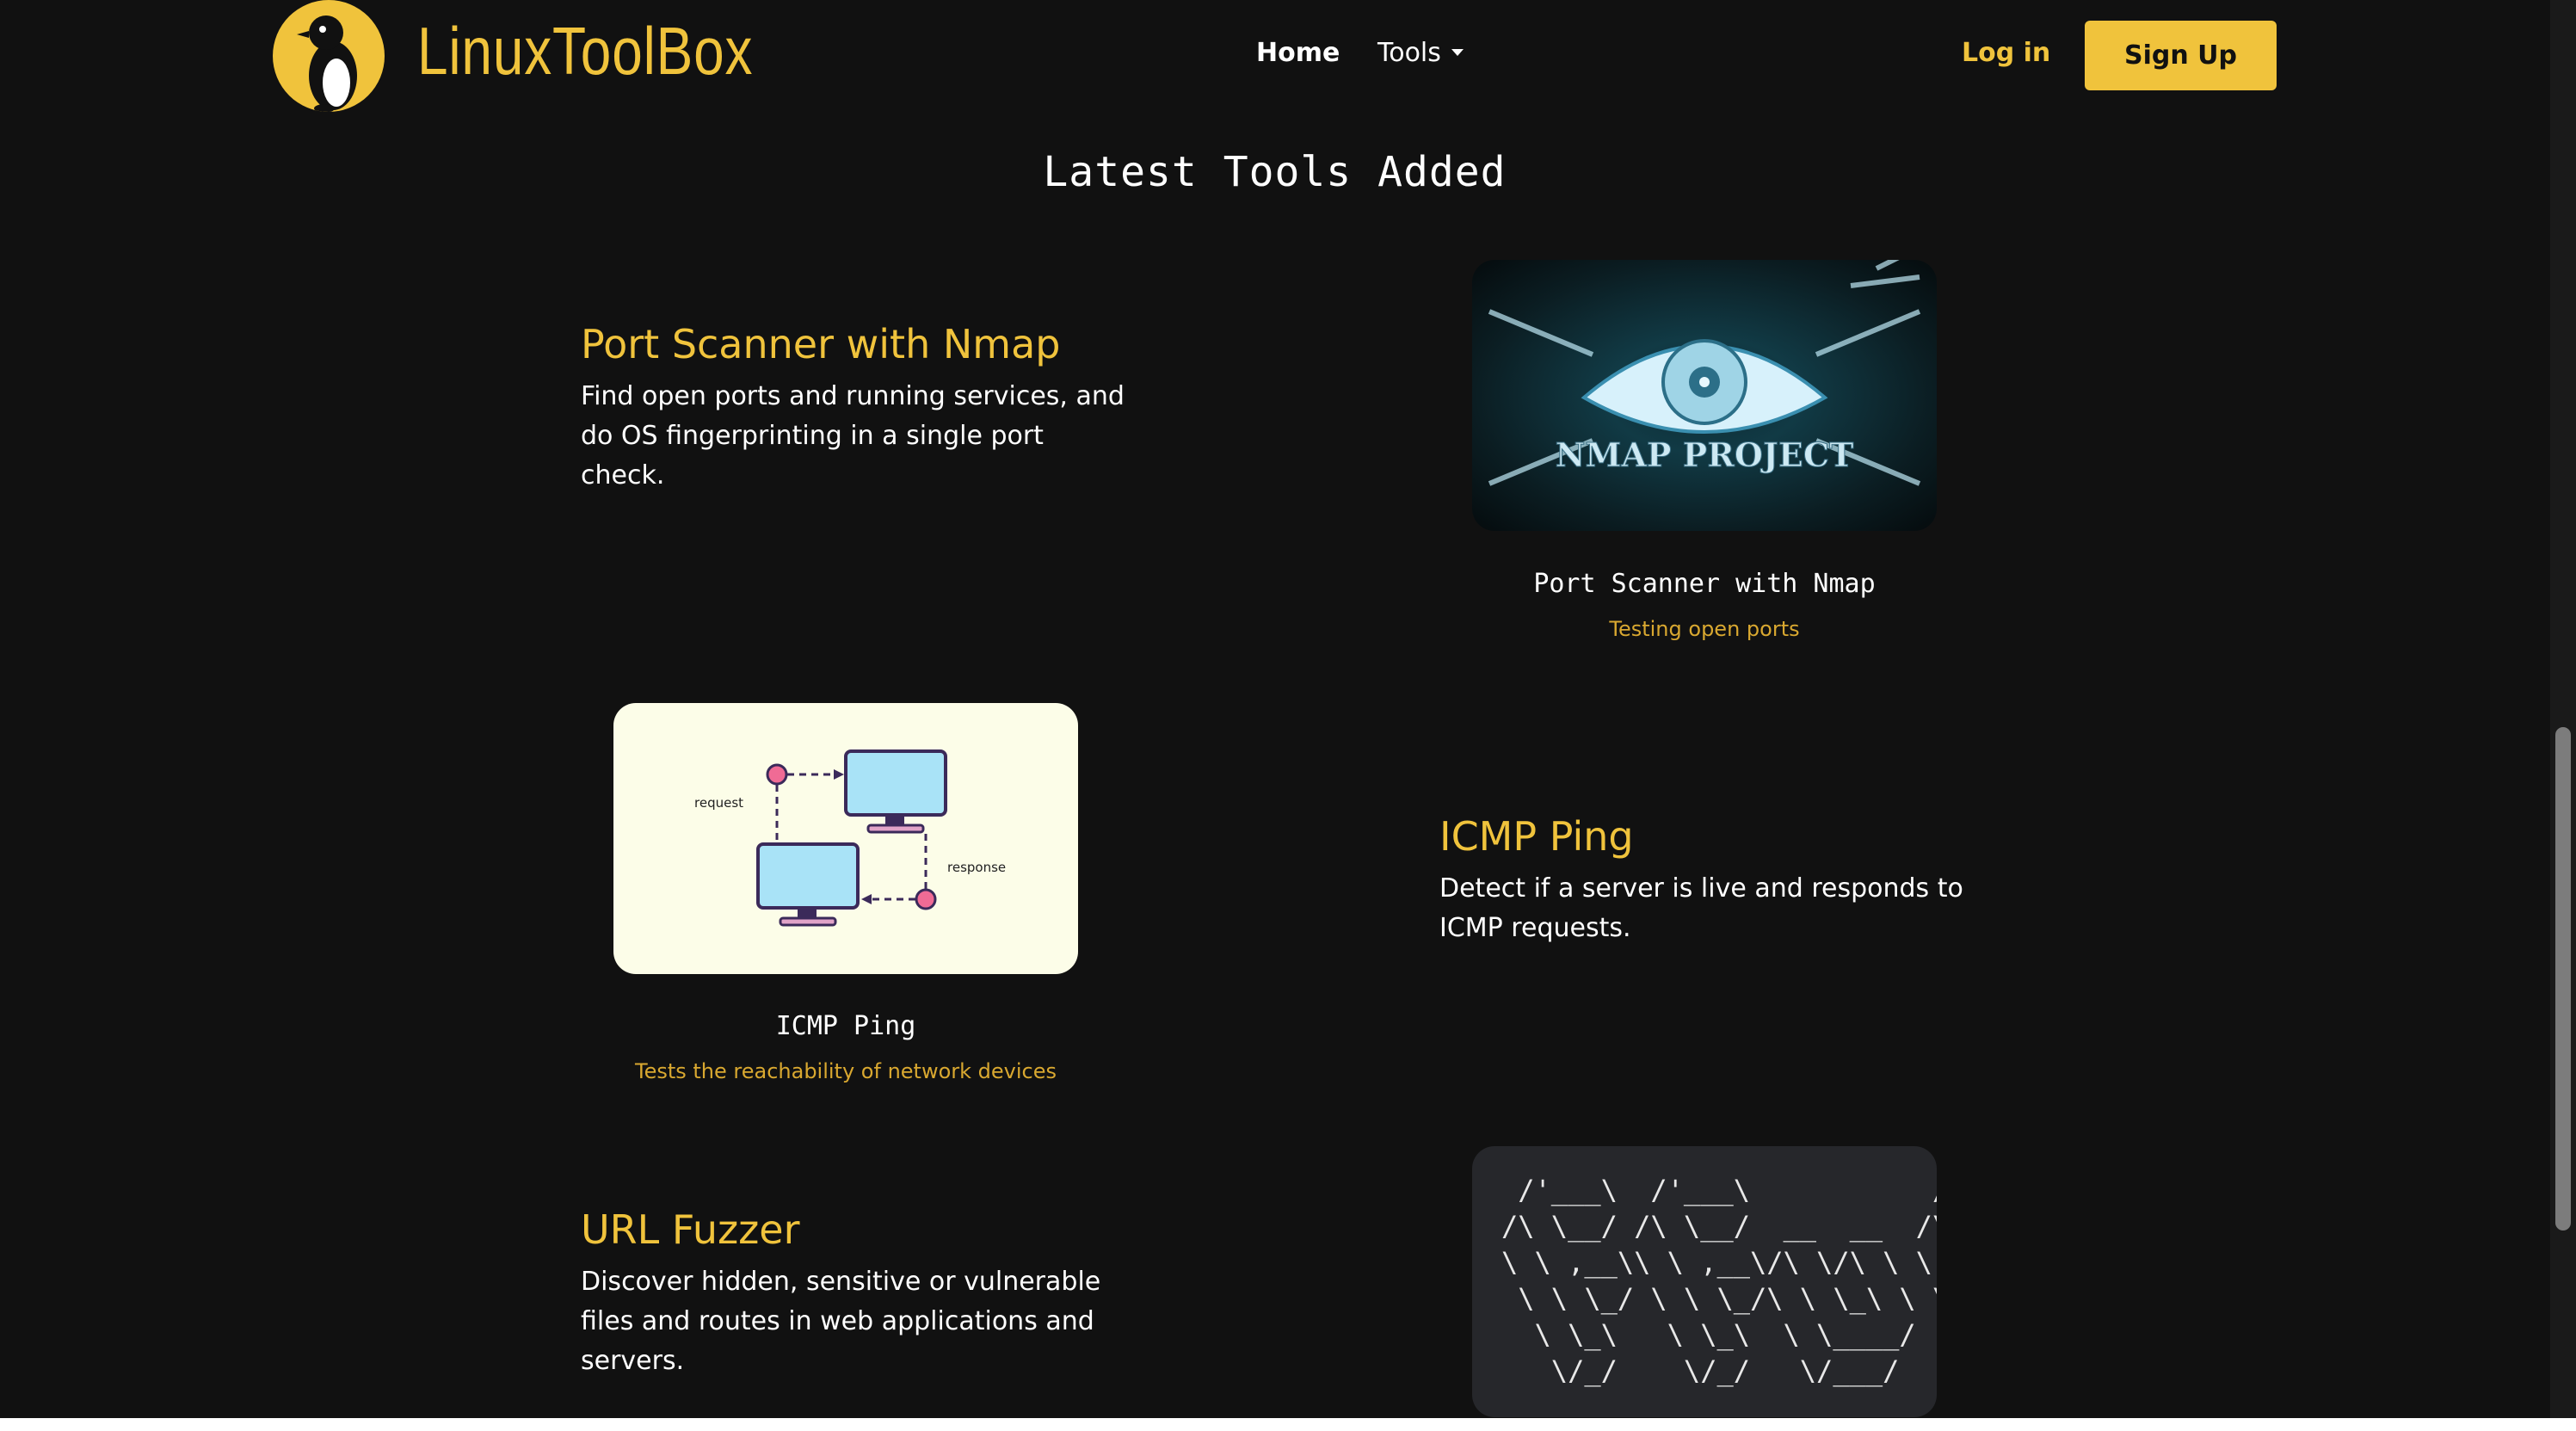 The image size is (2576, 1431). I want to click on icmp-ping-image: request response, so click(845, 839).